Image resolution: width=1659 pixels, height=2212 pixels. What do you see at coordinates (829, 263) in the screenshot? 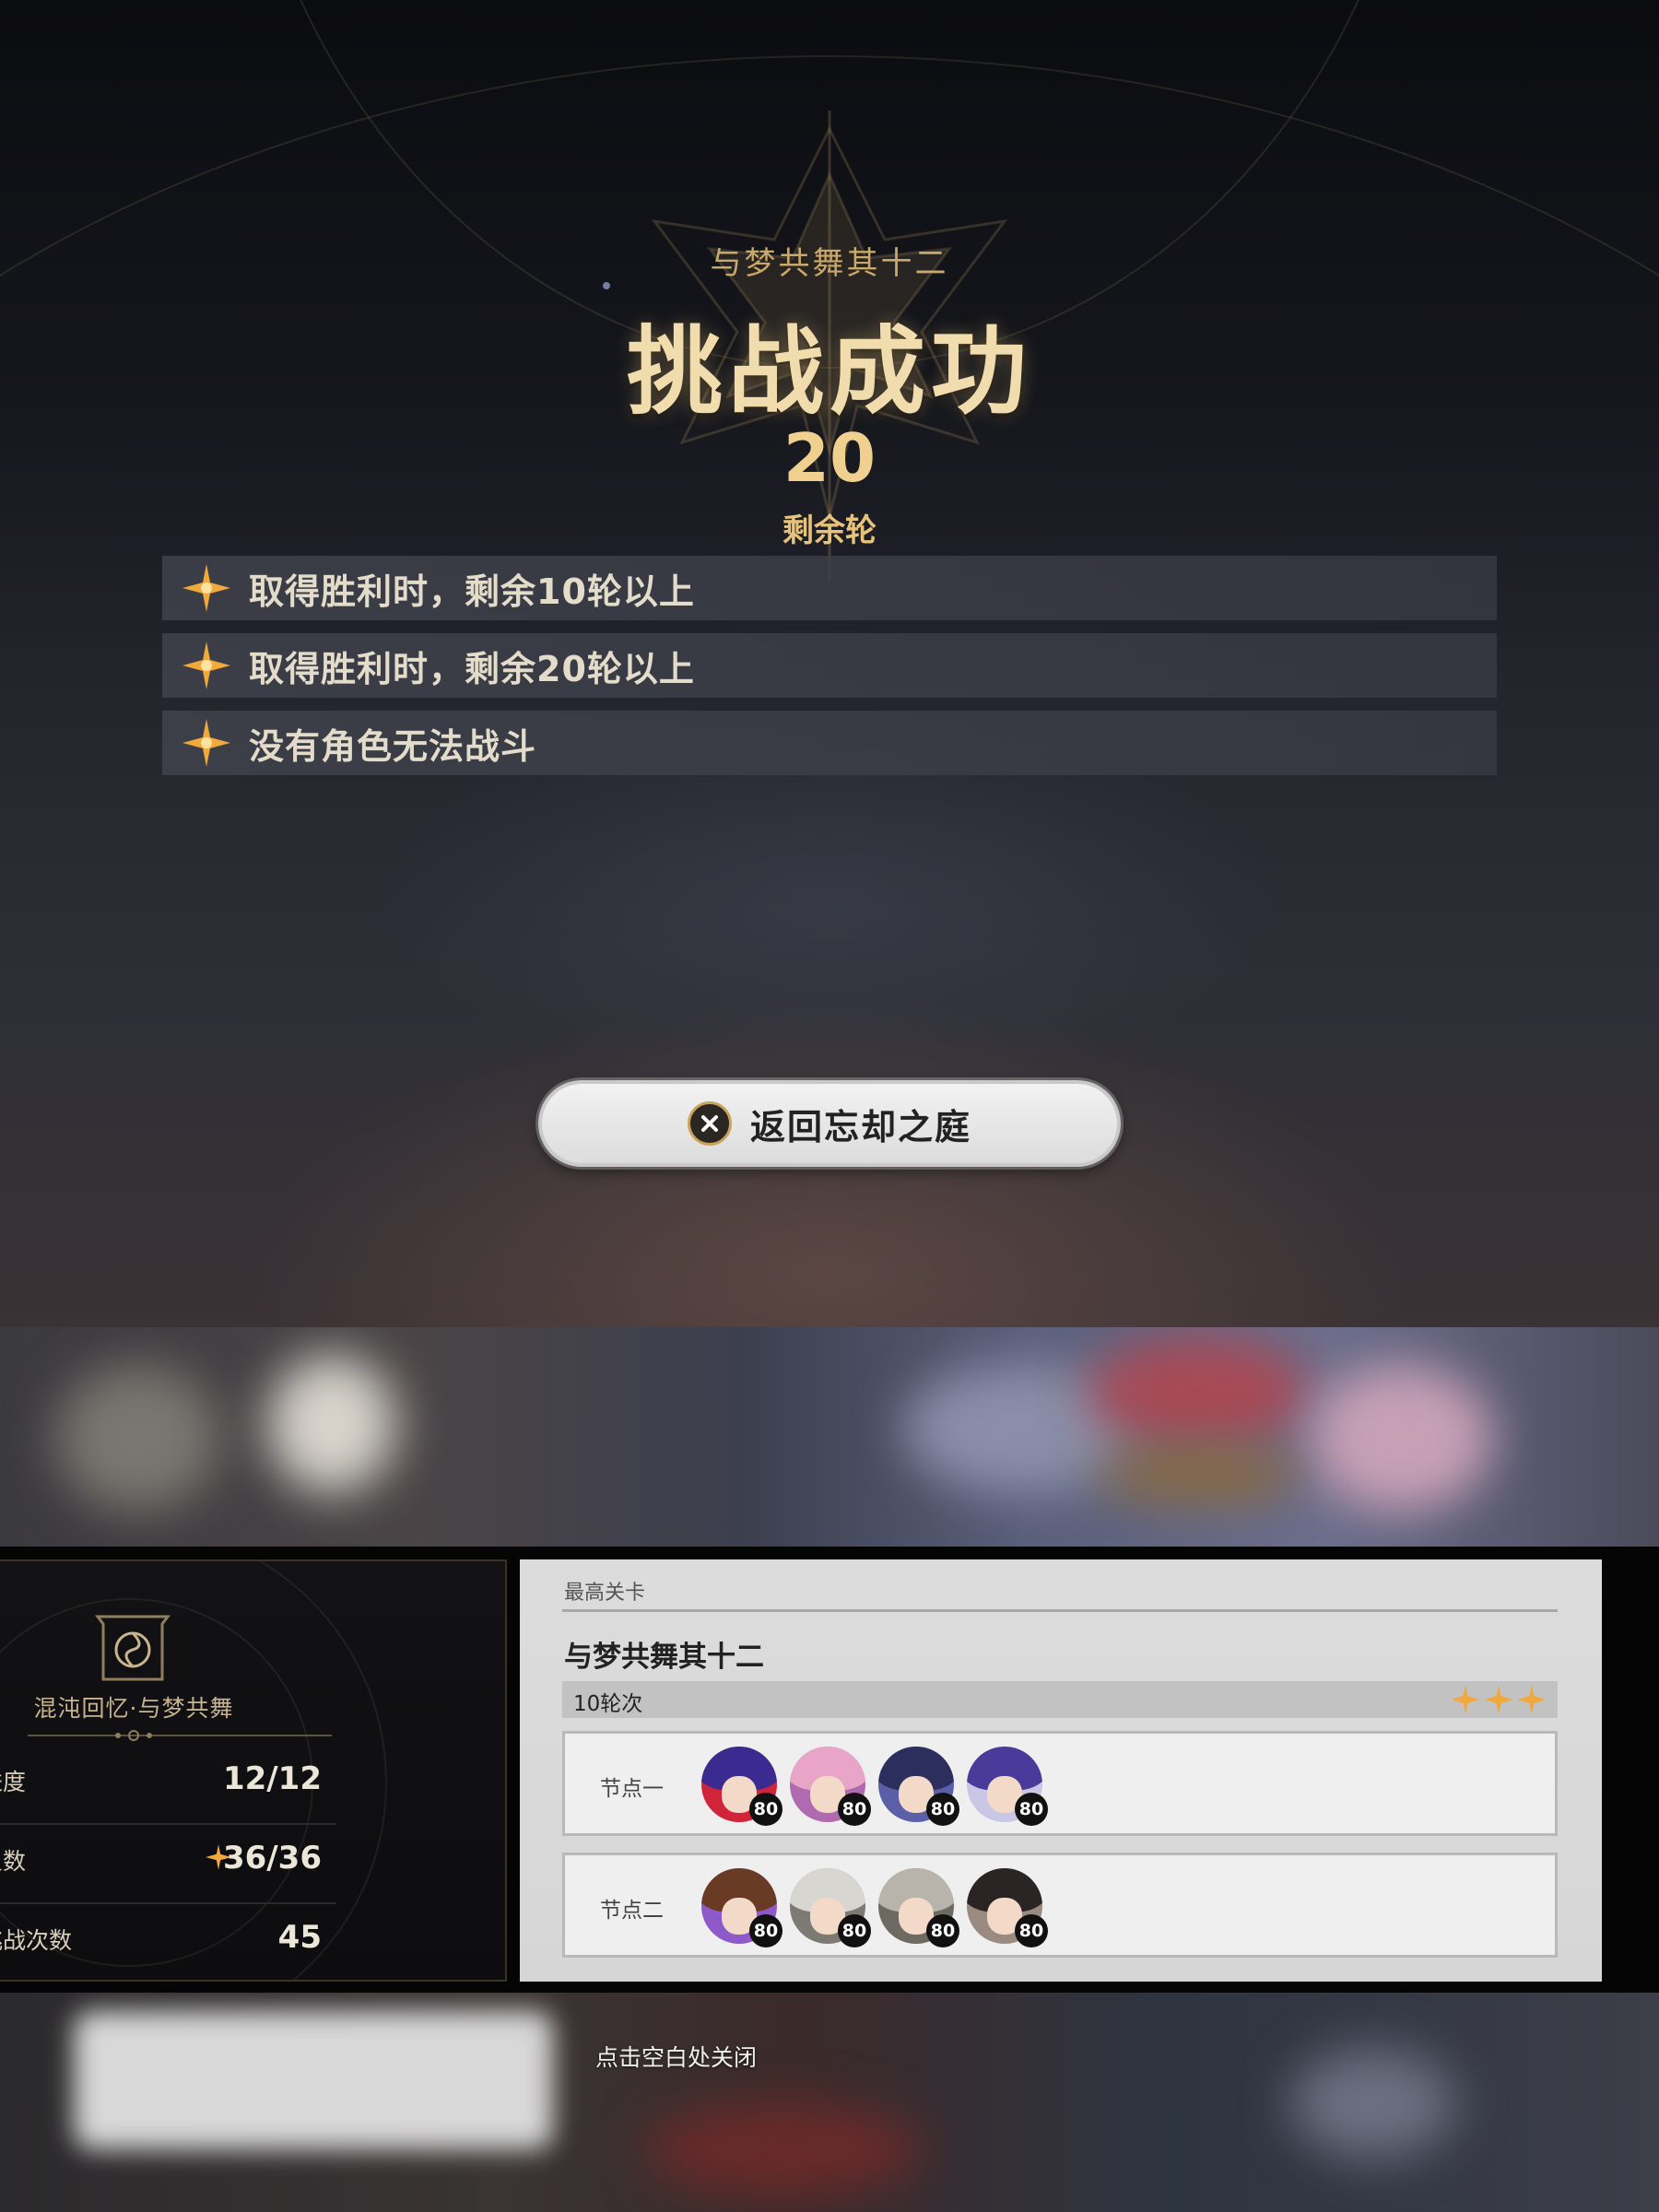
I see `stage-subtitle: 与梦共舞其十二` at bounding box center [829, 263].